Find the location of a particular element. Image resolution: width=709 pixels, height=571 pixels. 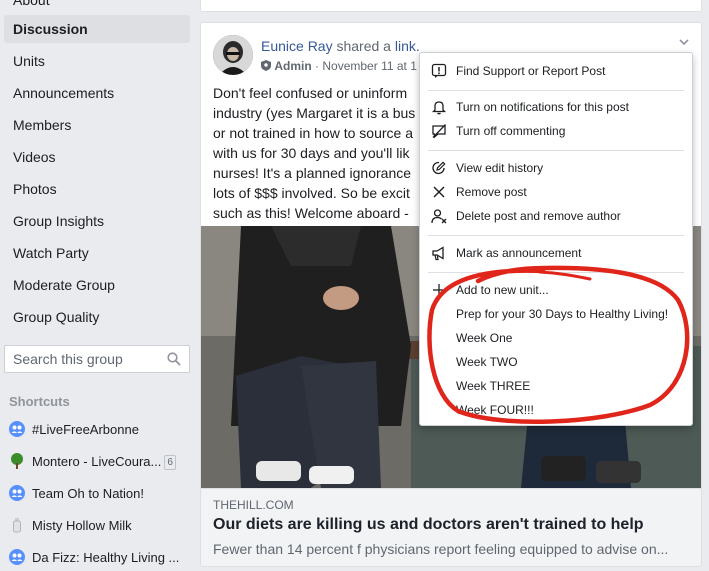

plus-icon is located at coordinates (439, 293).